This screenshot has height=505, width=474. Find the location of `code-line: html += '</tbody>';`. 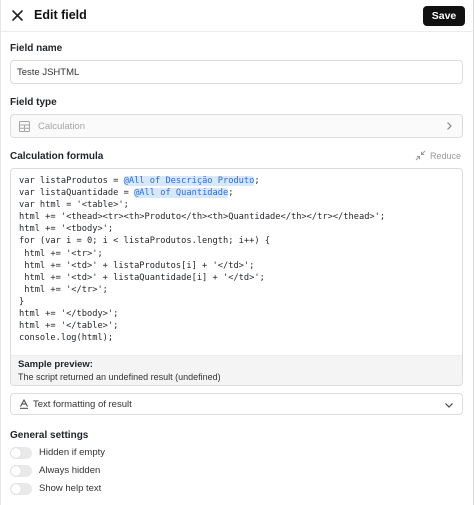

code-line: html += '</tbody>'; is located at coordinates (202, 314).